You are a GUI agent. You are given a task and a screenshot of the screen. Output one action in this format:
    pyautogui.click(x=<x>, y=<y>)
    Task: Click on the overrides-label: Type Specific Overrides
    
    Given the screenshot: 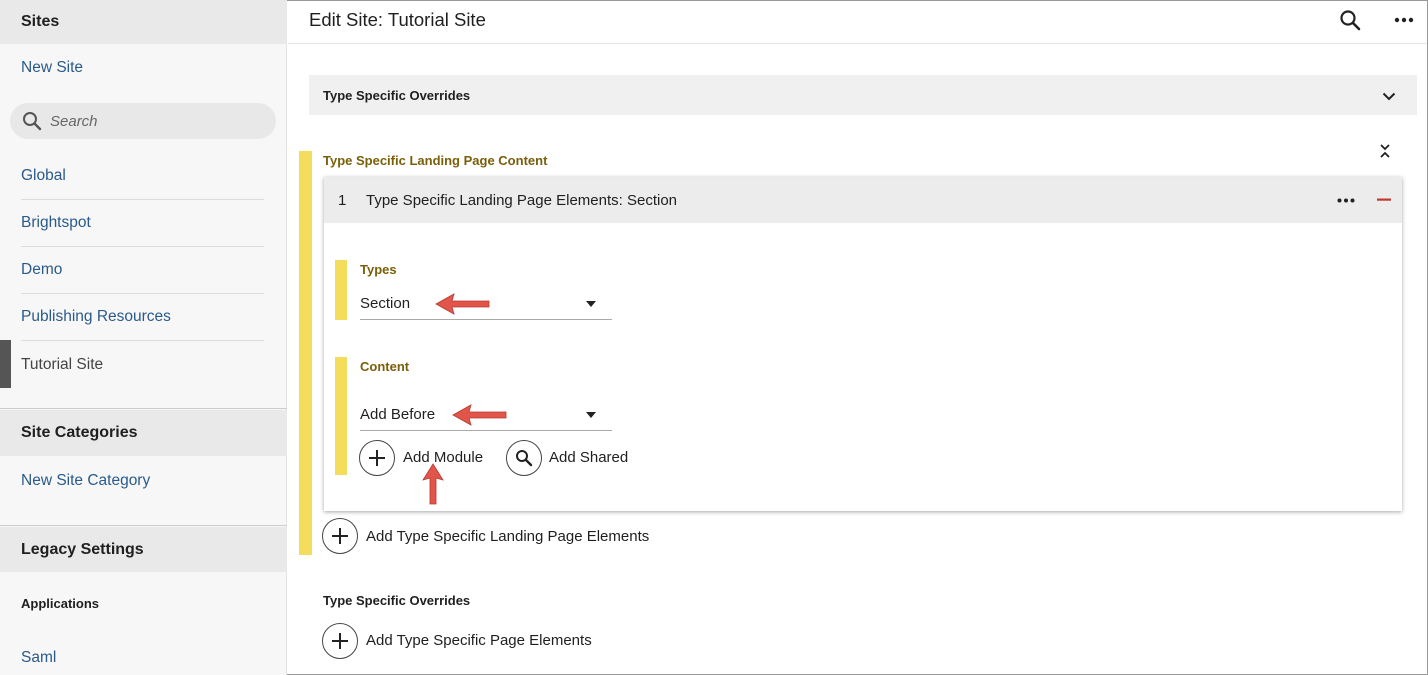 What is the action you would take?
    pyautogui.click(x=397, y=600)
    